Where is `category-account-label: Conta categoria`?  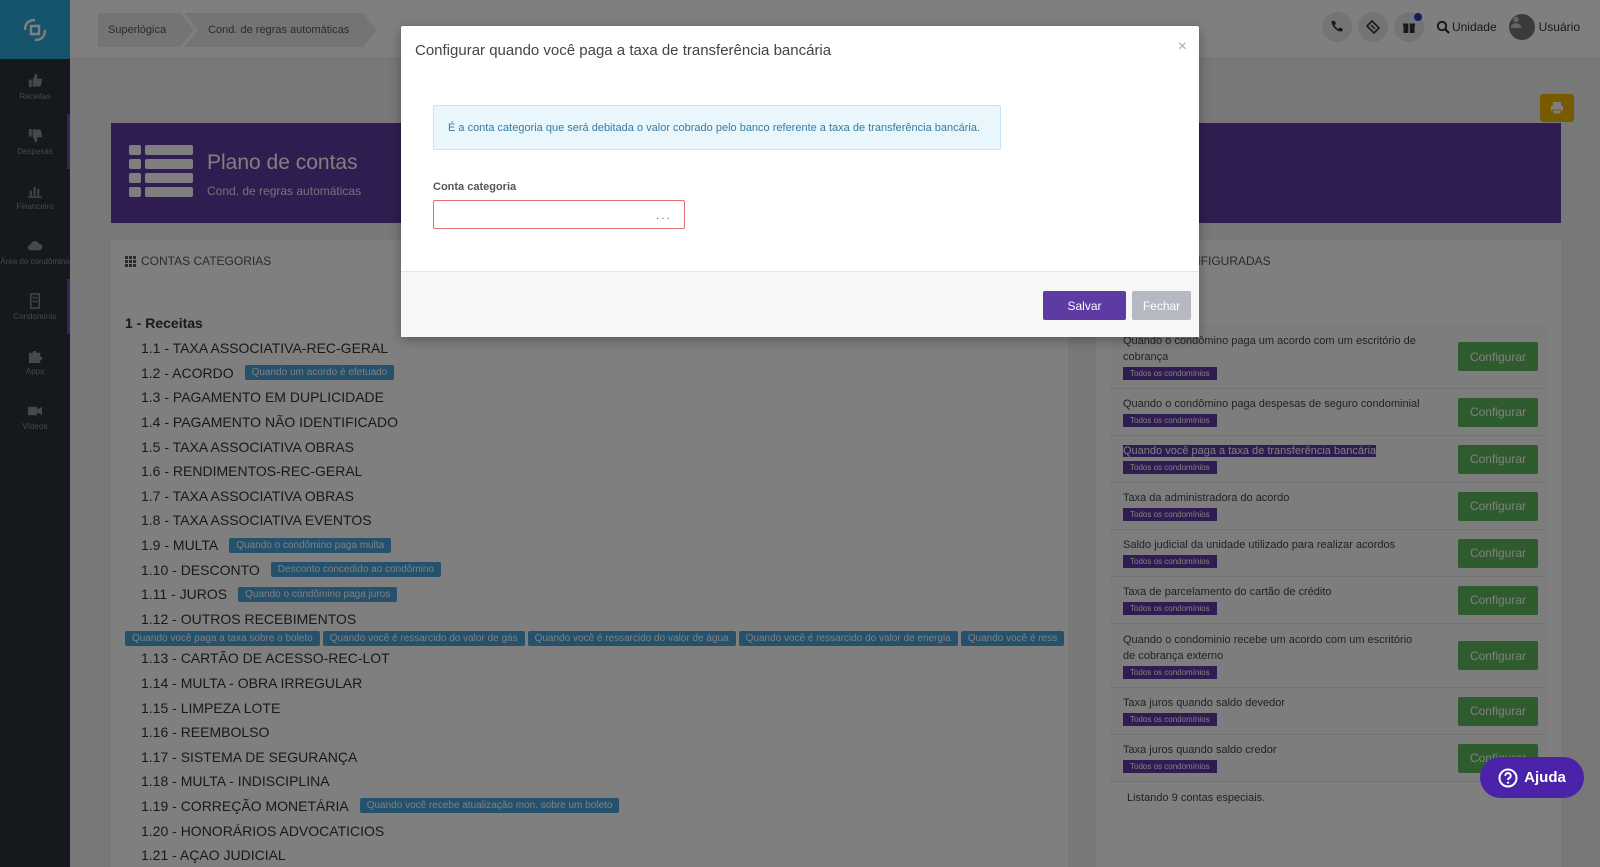
category-account-label: Conta categoria is located at coordinates (475, 187).